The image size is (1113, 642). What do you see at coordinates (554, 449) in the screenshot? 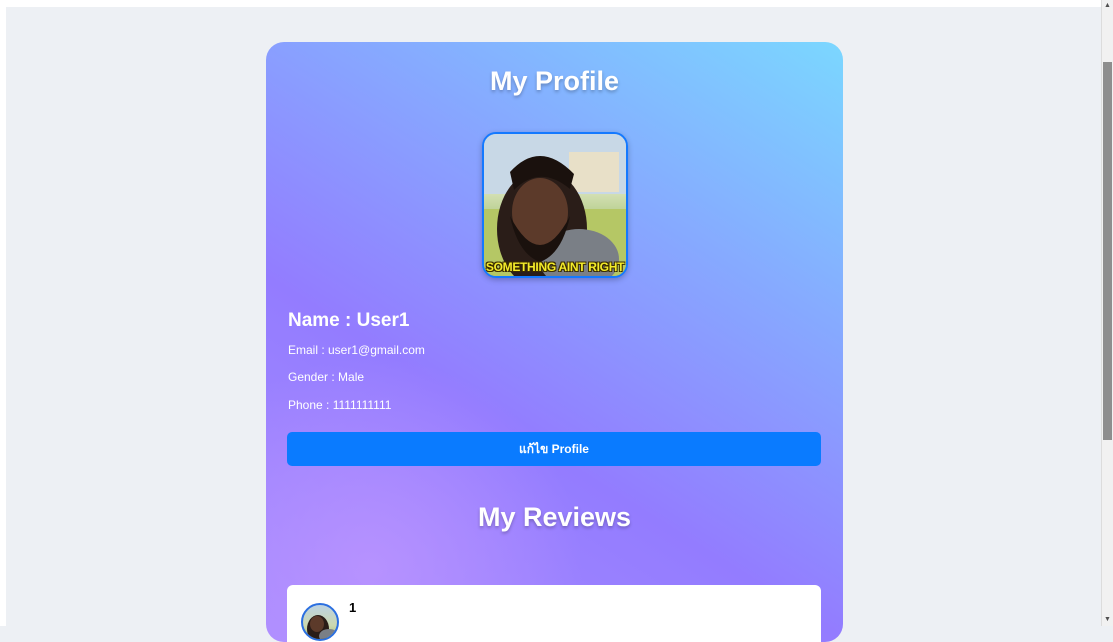
I see `edit-profile-button: แก้ไข Profile` at bounding box center [554, 449].